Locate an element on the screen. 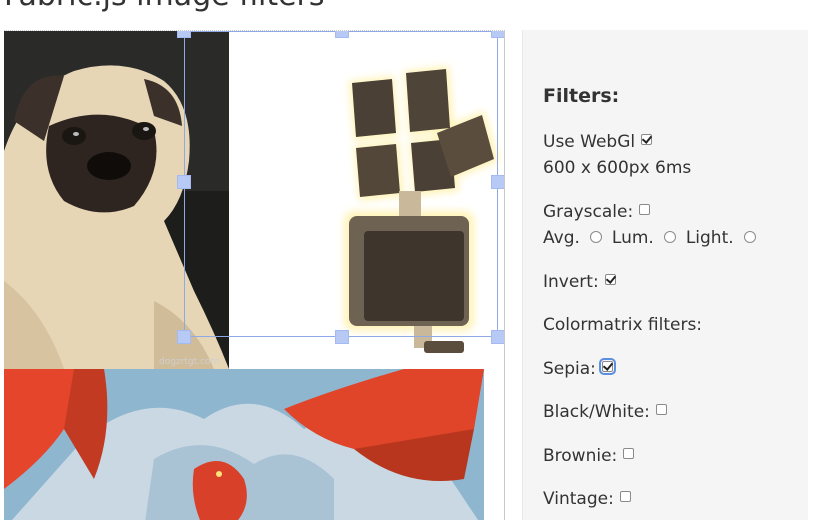  resize-handle-bottom-middle is located at coordinates (342, 337).